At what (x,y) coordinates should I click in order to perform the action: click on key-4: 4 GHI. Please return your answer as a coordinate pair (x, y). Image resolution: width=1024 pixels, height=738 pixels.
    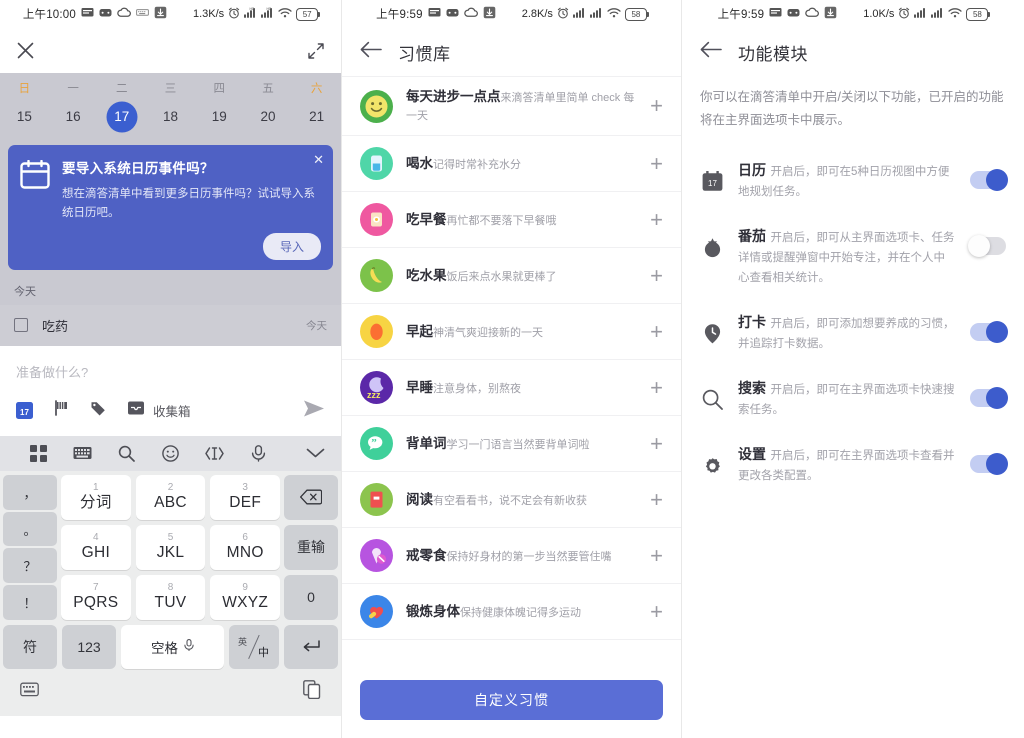
    Looking at the image, I should click on (96, 547).